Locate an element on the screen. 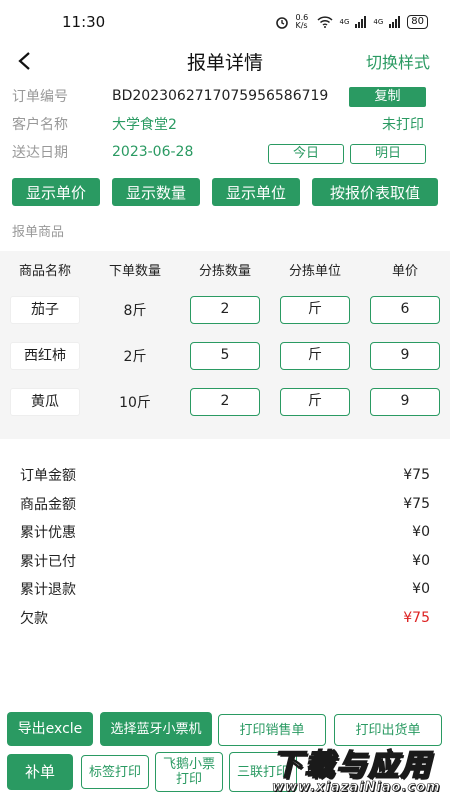  summary-row-refund: 累计退款 ¥0 is located at coordinates (225, 589).